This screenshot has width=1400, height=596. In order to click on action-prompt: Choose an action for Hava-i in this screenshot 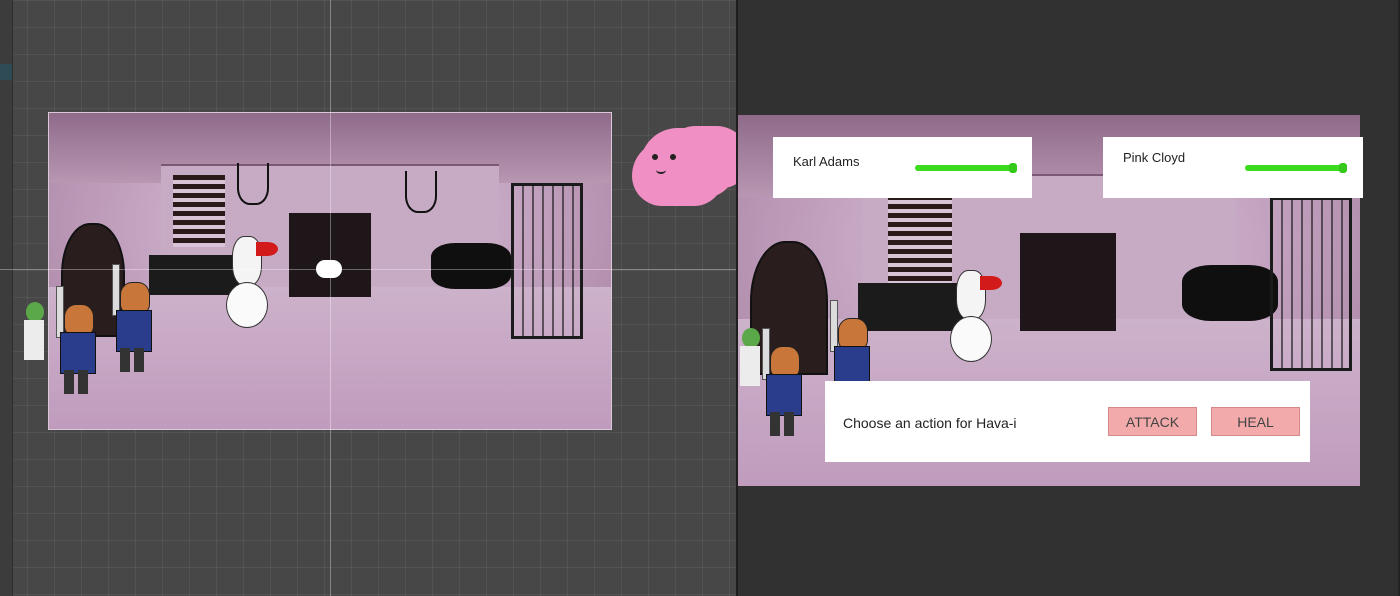, I will do `click(930, 423)`.